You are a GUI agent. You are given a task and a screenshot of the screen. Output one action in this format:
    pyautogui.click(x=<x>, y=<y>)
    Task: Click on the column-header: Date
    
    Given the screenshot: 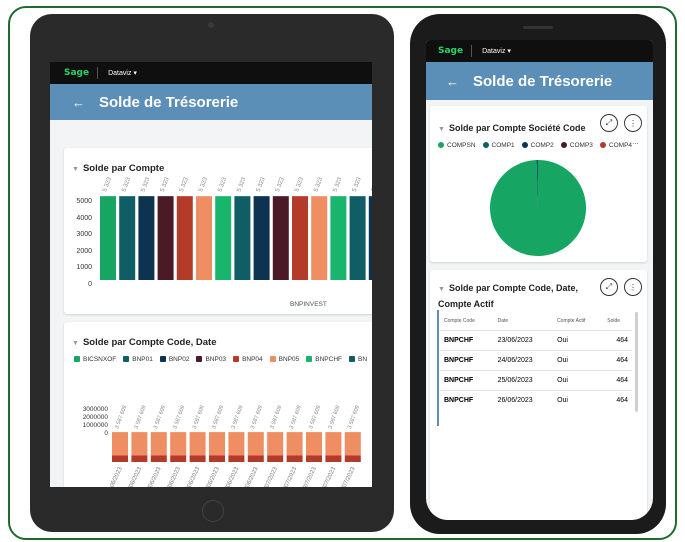 What is the action you would take?
    pyautogui.click(x=523, y=321)
    